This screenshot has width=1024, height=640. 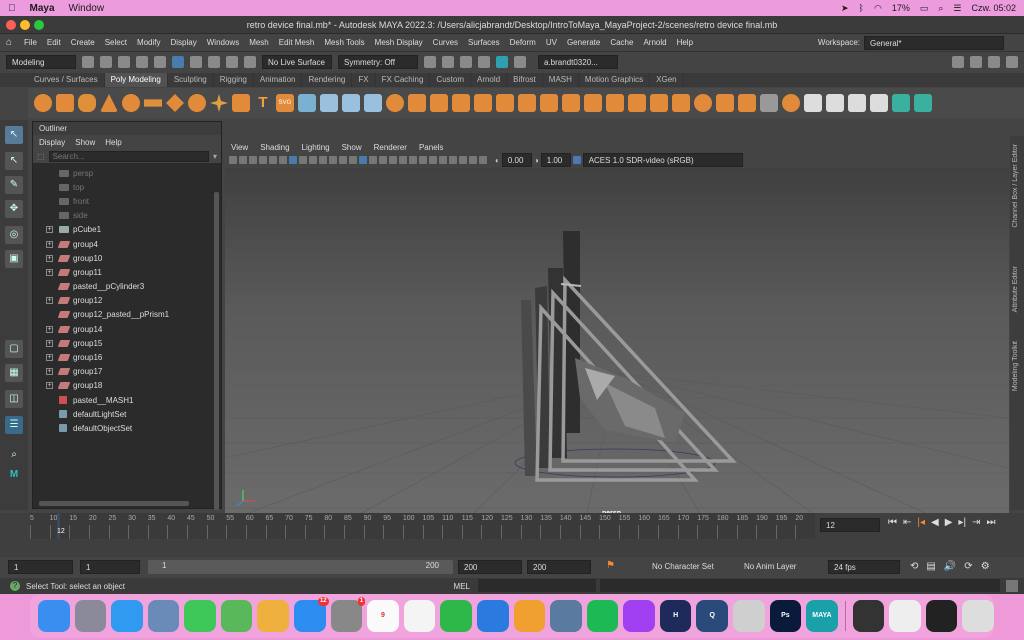 I want to click on multi-cut-icon, so click(x=615, y=103).